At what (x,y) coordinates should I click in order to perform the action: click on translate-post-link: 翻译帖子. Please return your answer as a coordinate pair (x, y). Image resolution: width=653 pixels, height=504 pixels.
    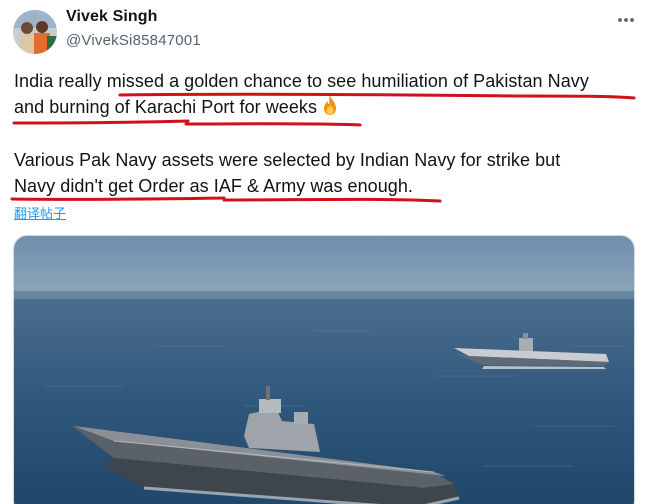
    Looking at the image, I should click on (40, 212).